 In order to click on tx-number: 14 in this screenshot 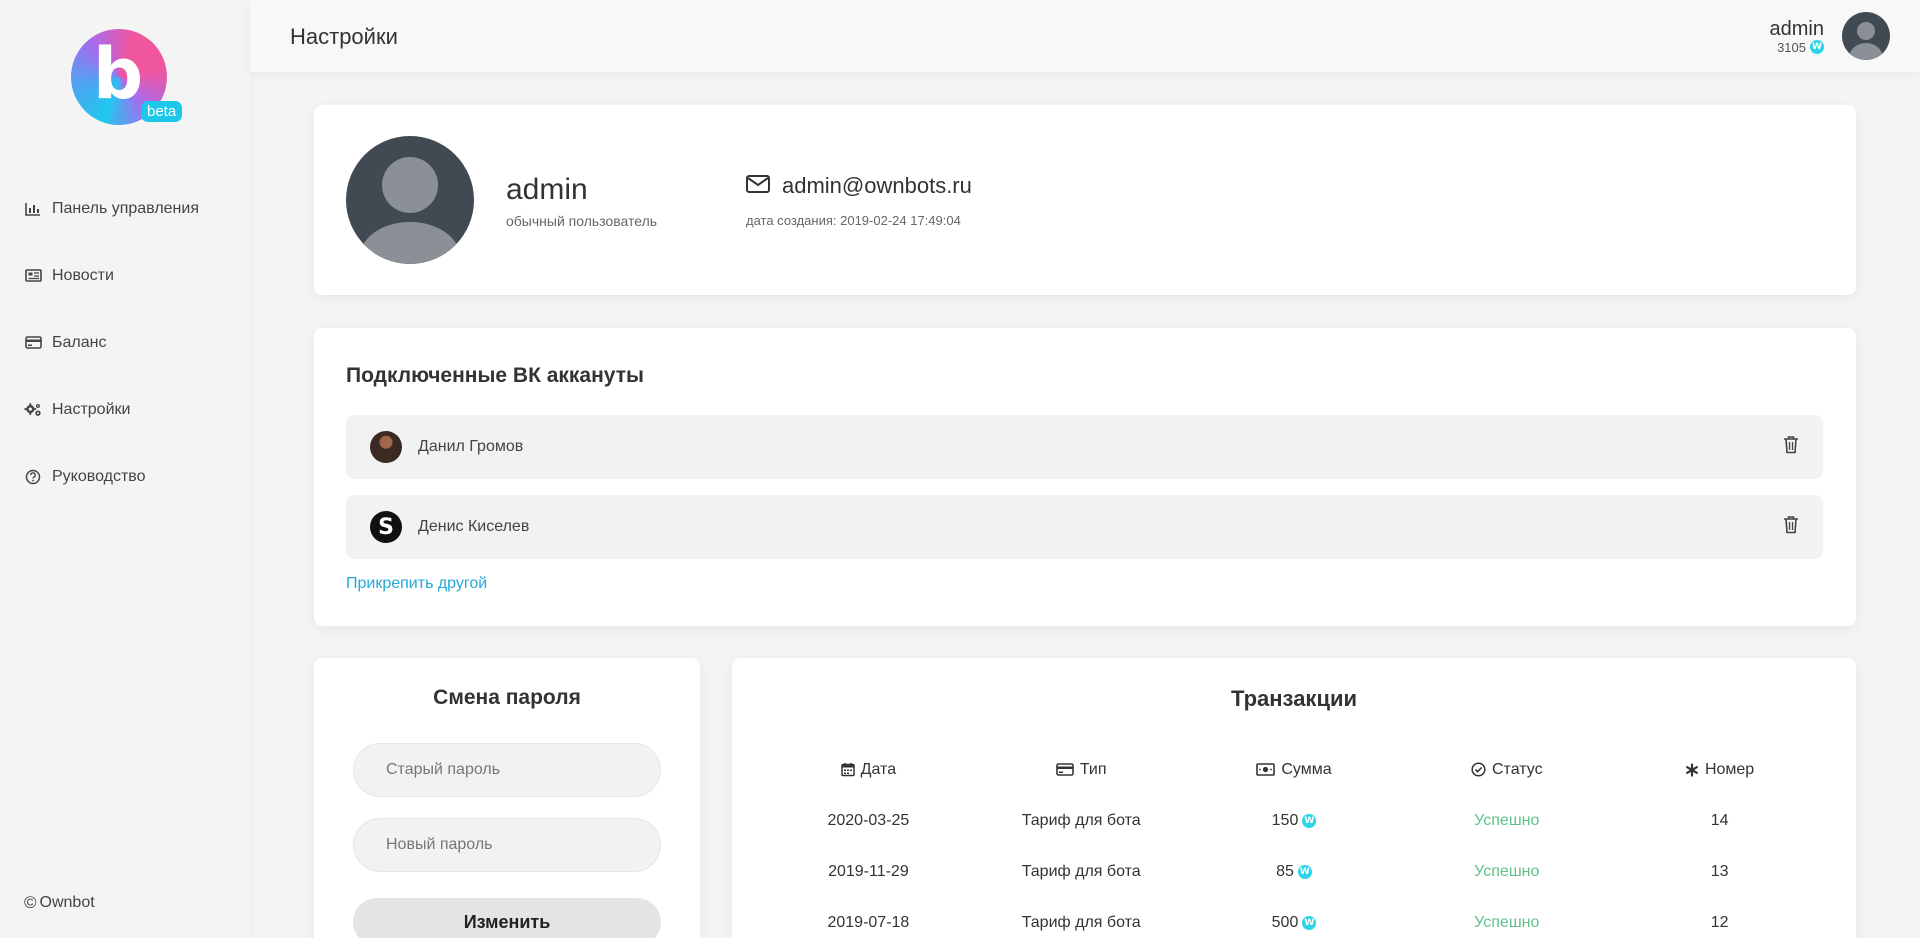, I will do `click(1719, 820)`.